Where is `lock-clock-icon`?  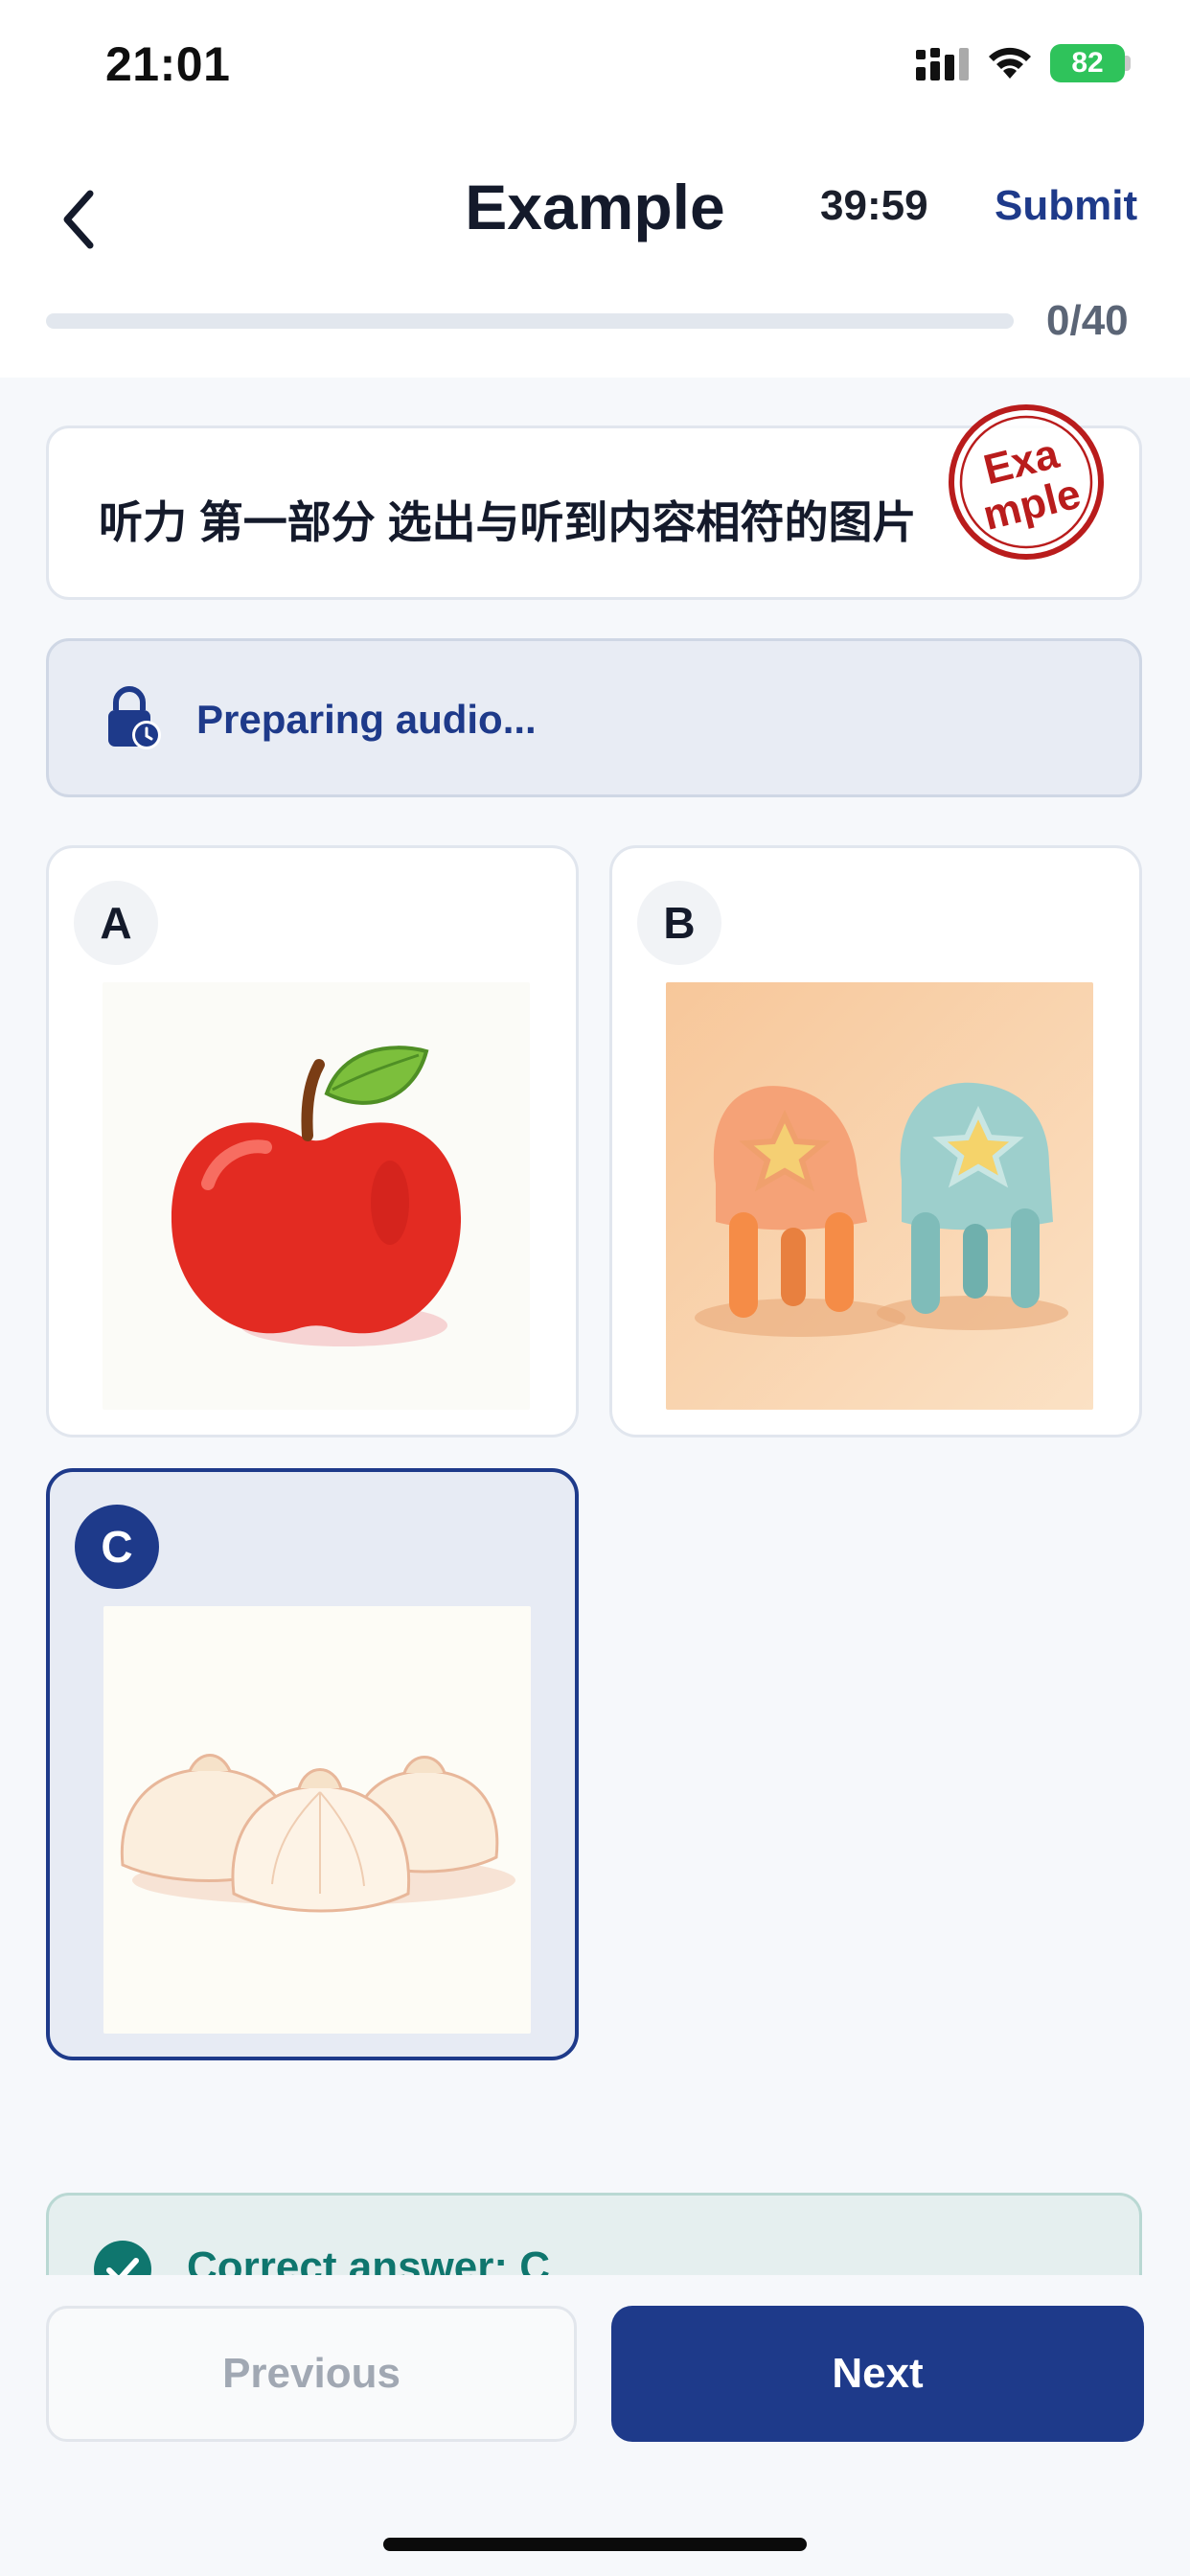 lock-clock-icon is located at coordinates (135, 717).